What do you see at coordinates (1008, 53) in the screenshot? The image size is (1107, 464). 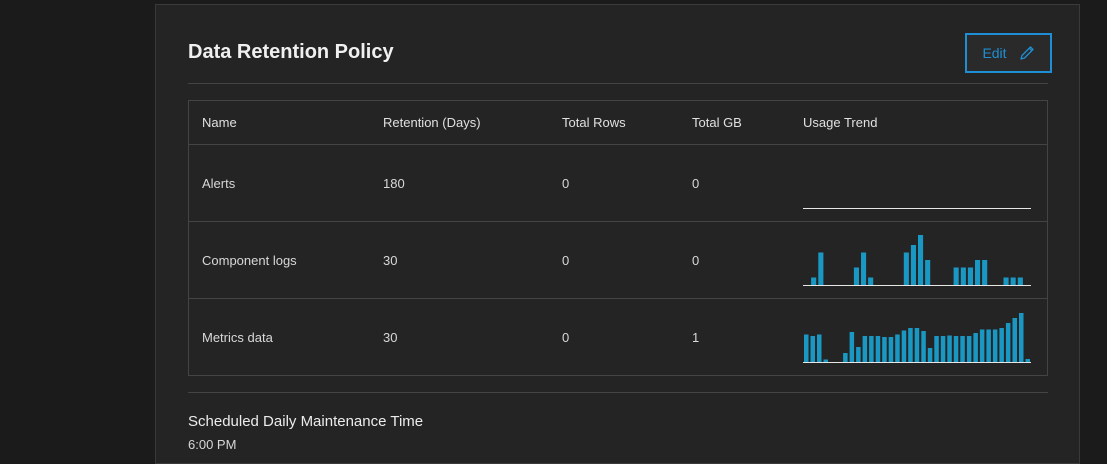 I see `edit-button: Edit` at bounding box center [1008, 53].